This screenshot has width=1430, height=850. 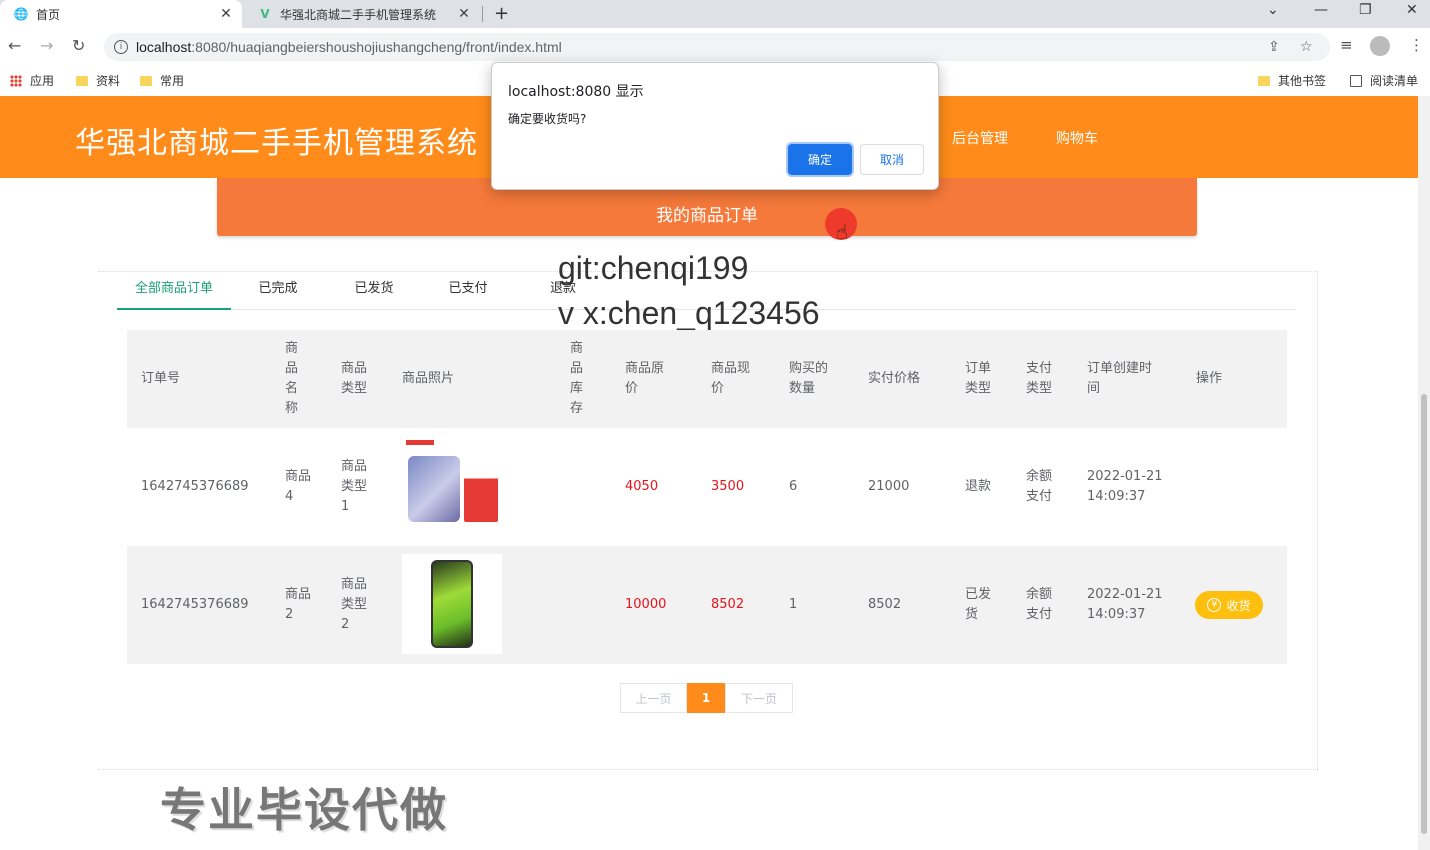 What do you see at coordinates (759, 698) in the screenshot?
I see `next-page-button: 下一页` at bounding box center [759, 698].